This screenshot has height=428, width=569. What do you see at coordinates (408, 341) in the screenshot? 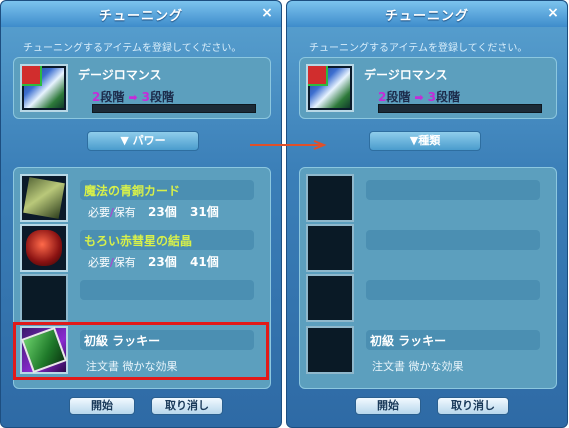
I see `material-name-4: 初級 ラッキー` at bounding box center [408, 341].